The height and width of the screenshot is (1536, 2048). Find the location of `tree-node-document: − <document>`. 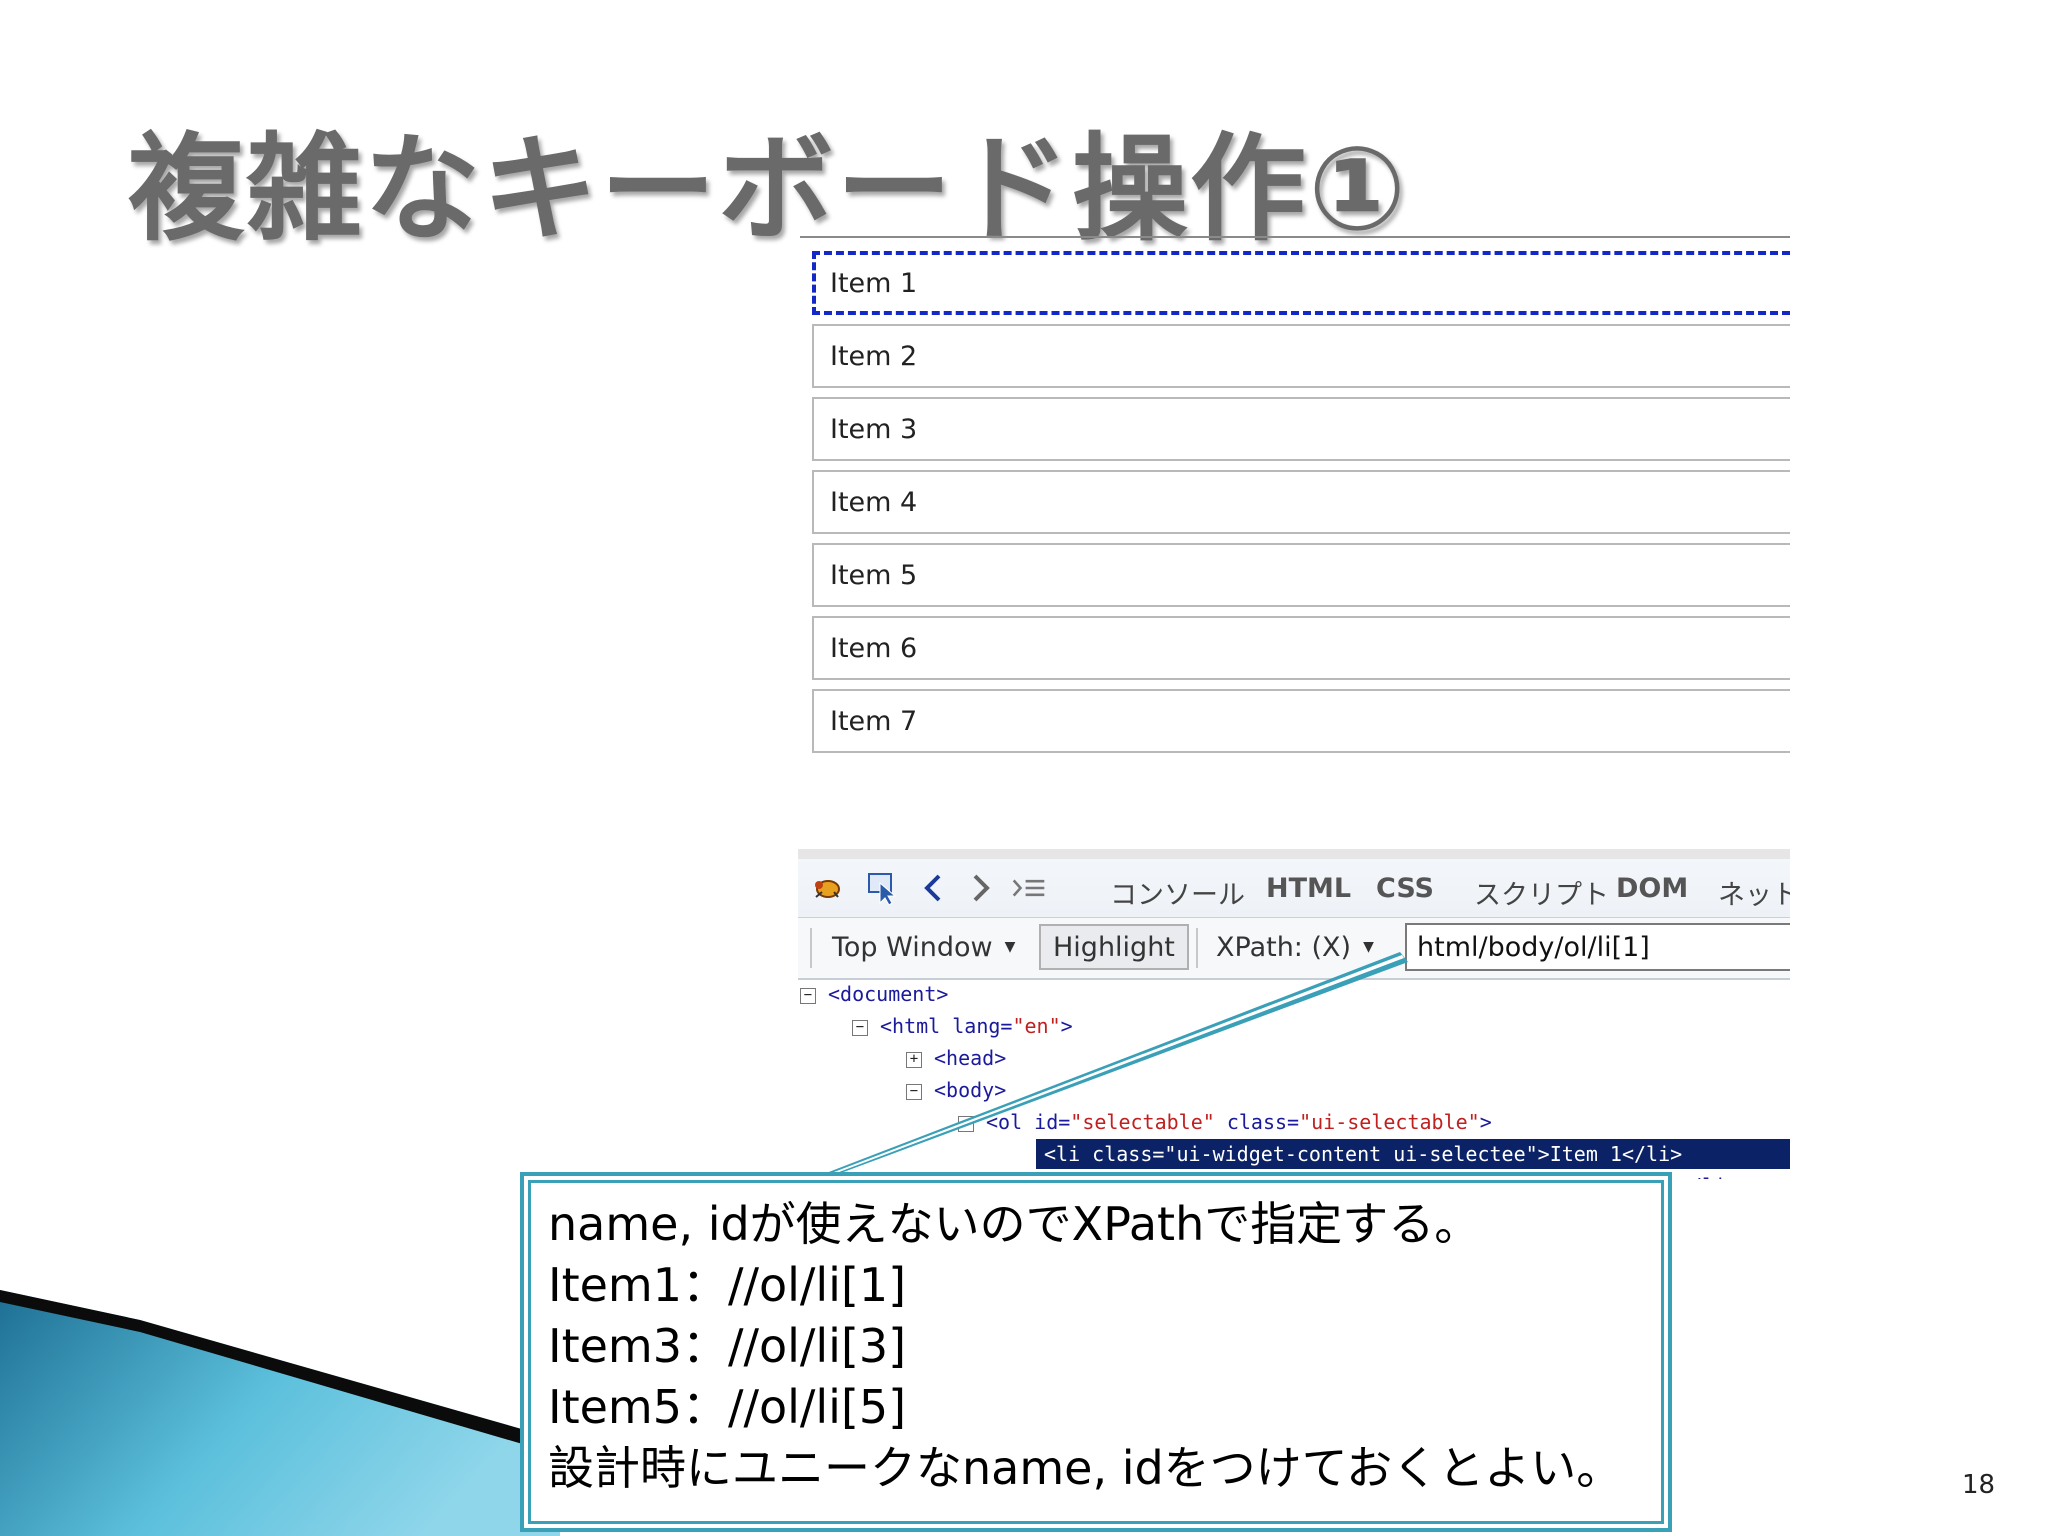

tree-node-document: − <document> is located at coordinates (874, 994).